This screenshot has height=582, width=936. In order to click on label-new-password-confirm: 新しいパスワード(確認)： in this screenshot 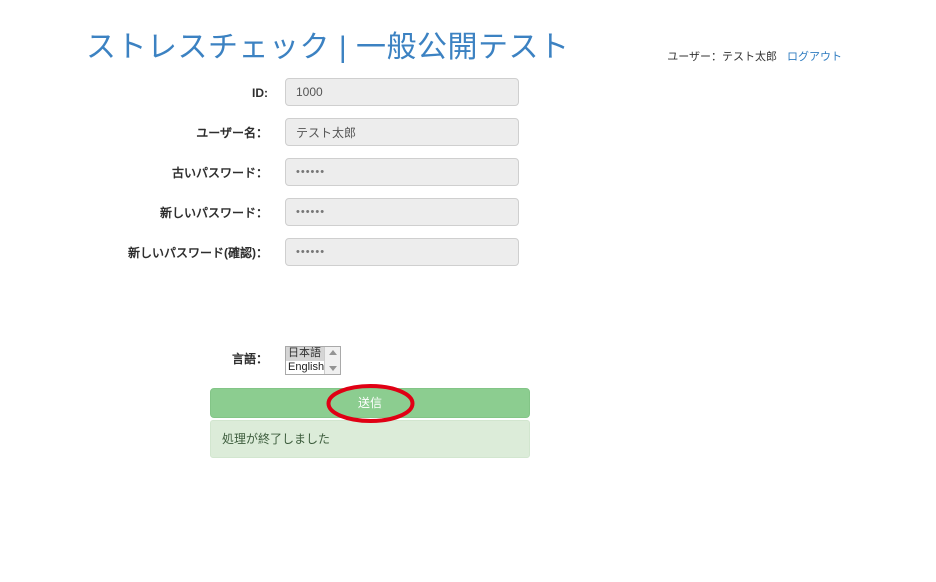, I will do `click(198, 253)`.